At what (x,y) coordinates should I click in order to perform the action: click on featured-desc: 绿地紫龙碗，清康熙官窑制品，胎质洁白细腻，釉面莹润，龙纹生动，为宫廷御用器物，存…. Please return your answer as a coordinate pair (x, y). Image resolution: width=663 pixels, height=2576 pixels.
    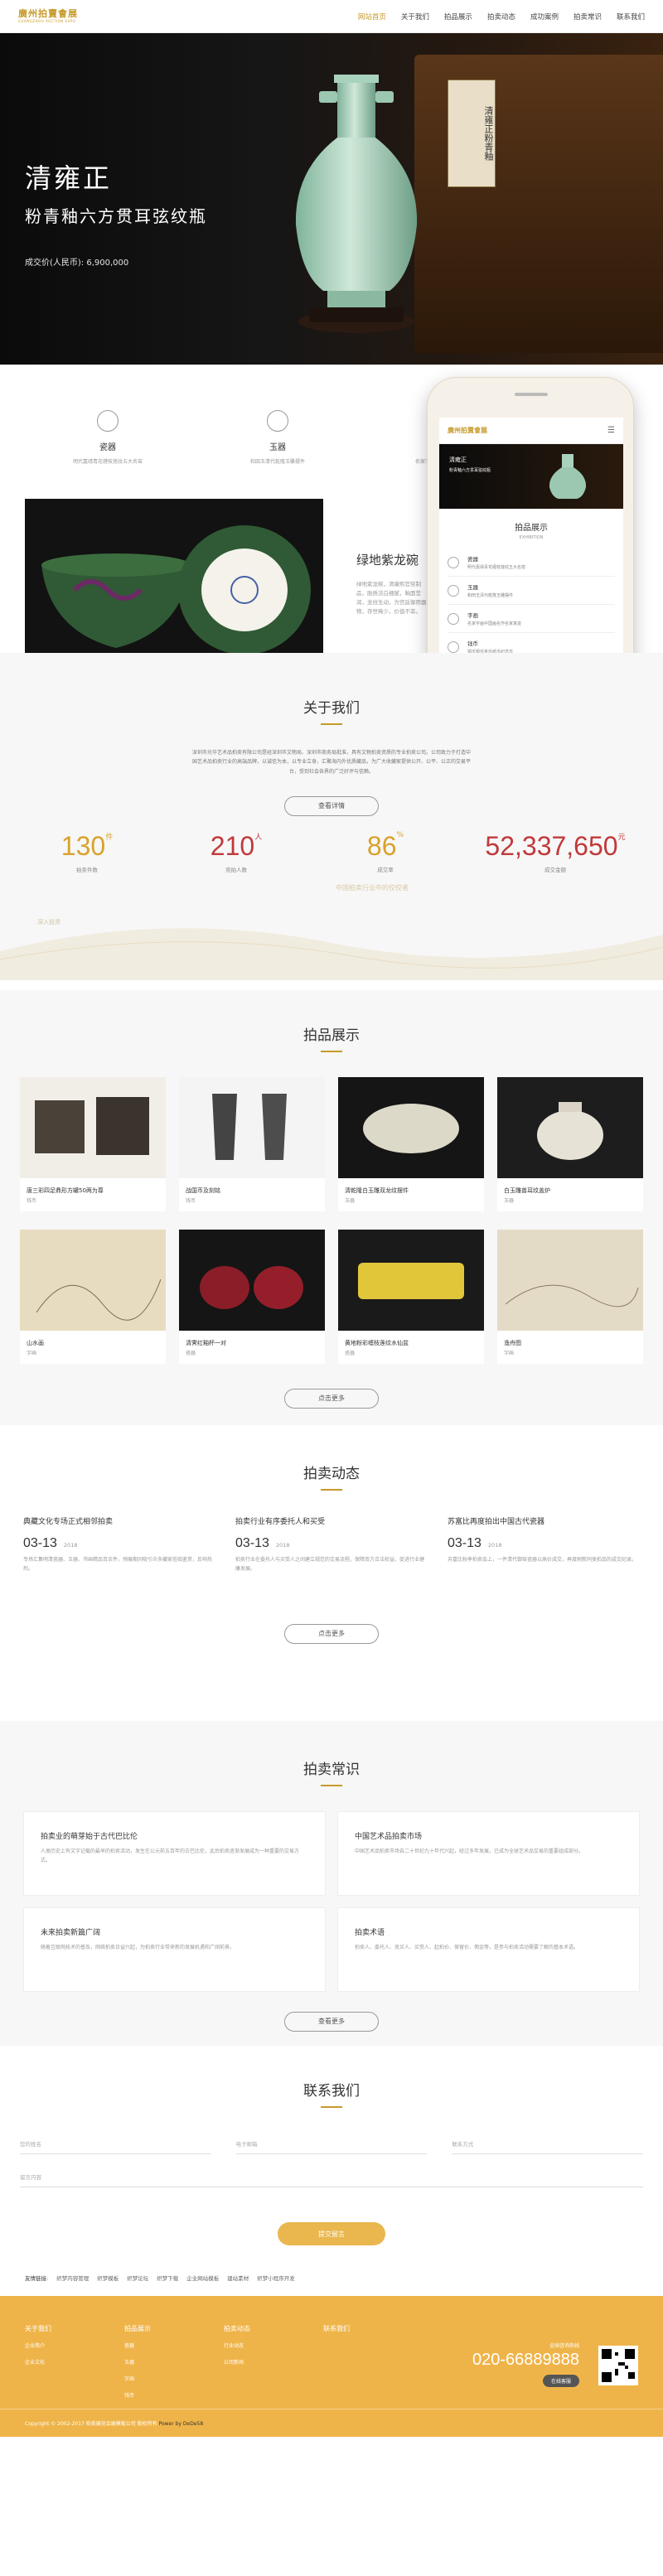
    Looking at the image, I should click on (391, 598).